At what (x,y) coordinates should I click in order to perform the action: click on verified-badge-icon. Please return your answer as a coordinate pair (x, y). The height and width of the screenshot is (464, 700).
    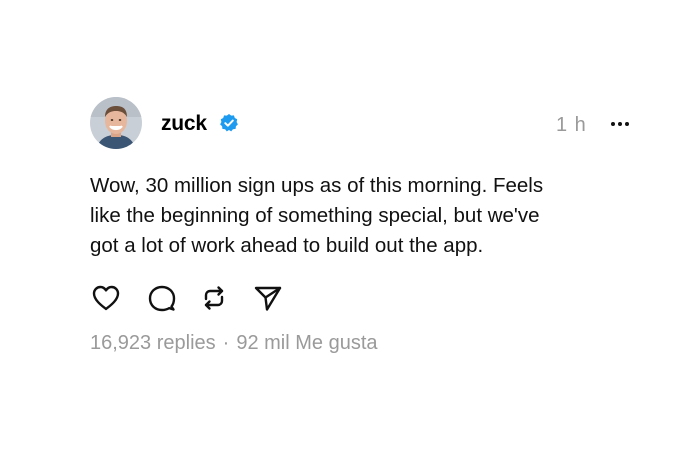
    Looking at the image, I should click on (229, 123).